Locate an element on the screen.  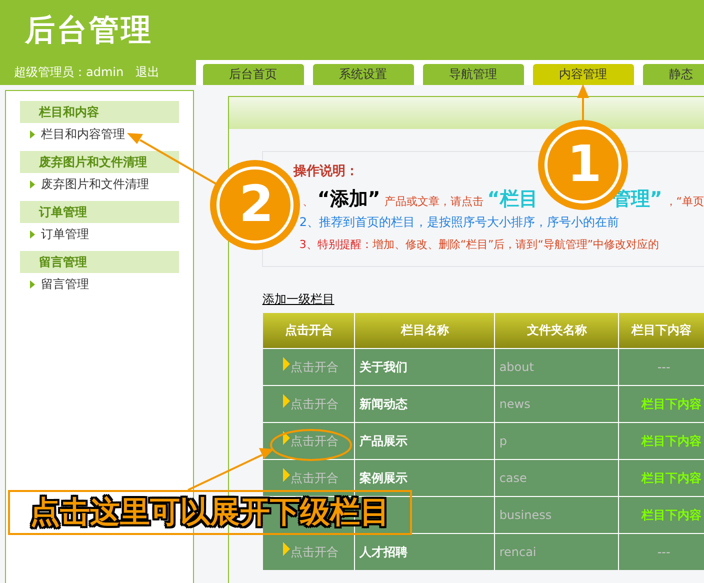
instruction-text: 增加、修改、删除“栏目”后，请到“导航管理”中修改对应的 is located at coordinates (516, 245).